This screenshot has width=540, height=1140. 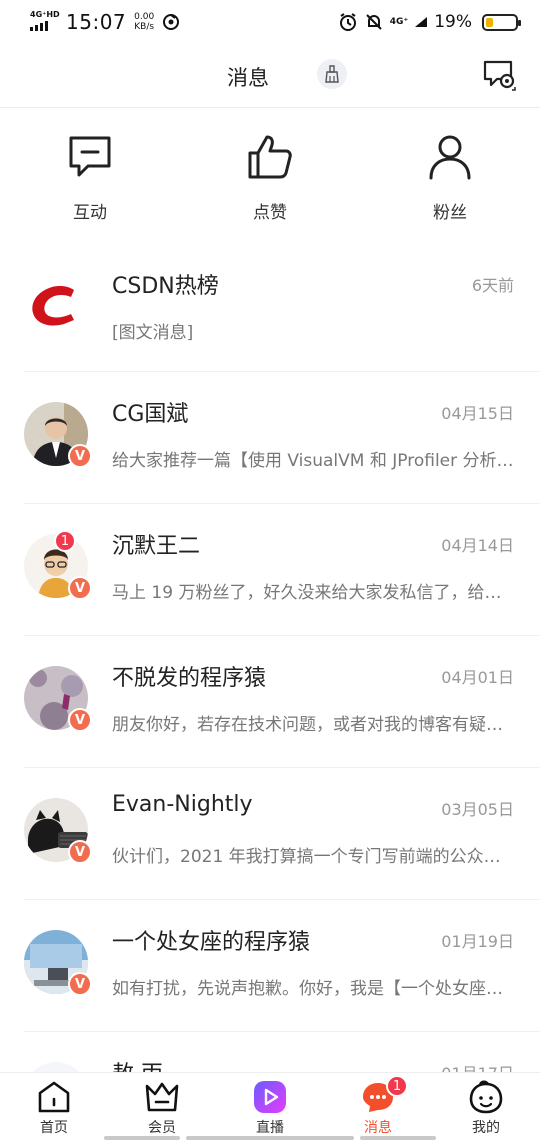 What do you see at coordinates (53, 306) in the screenshot?
I see `csdn-logo-icon` at bounding box center [53, 306].